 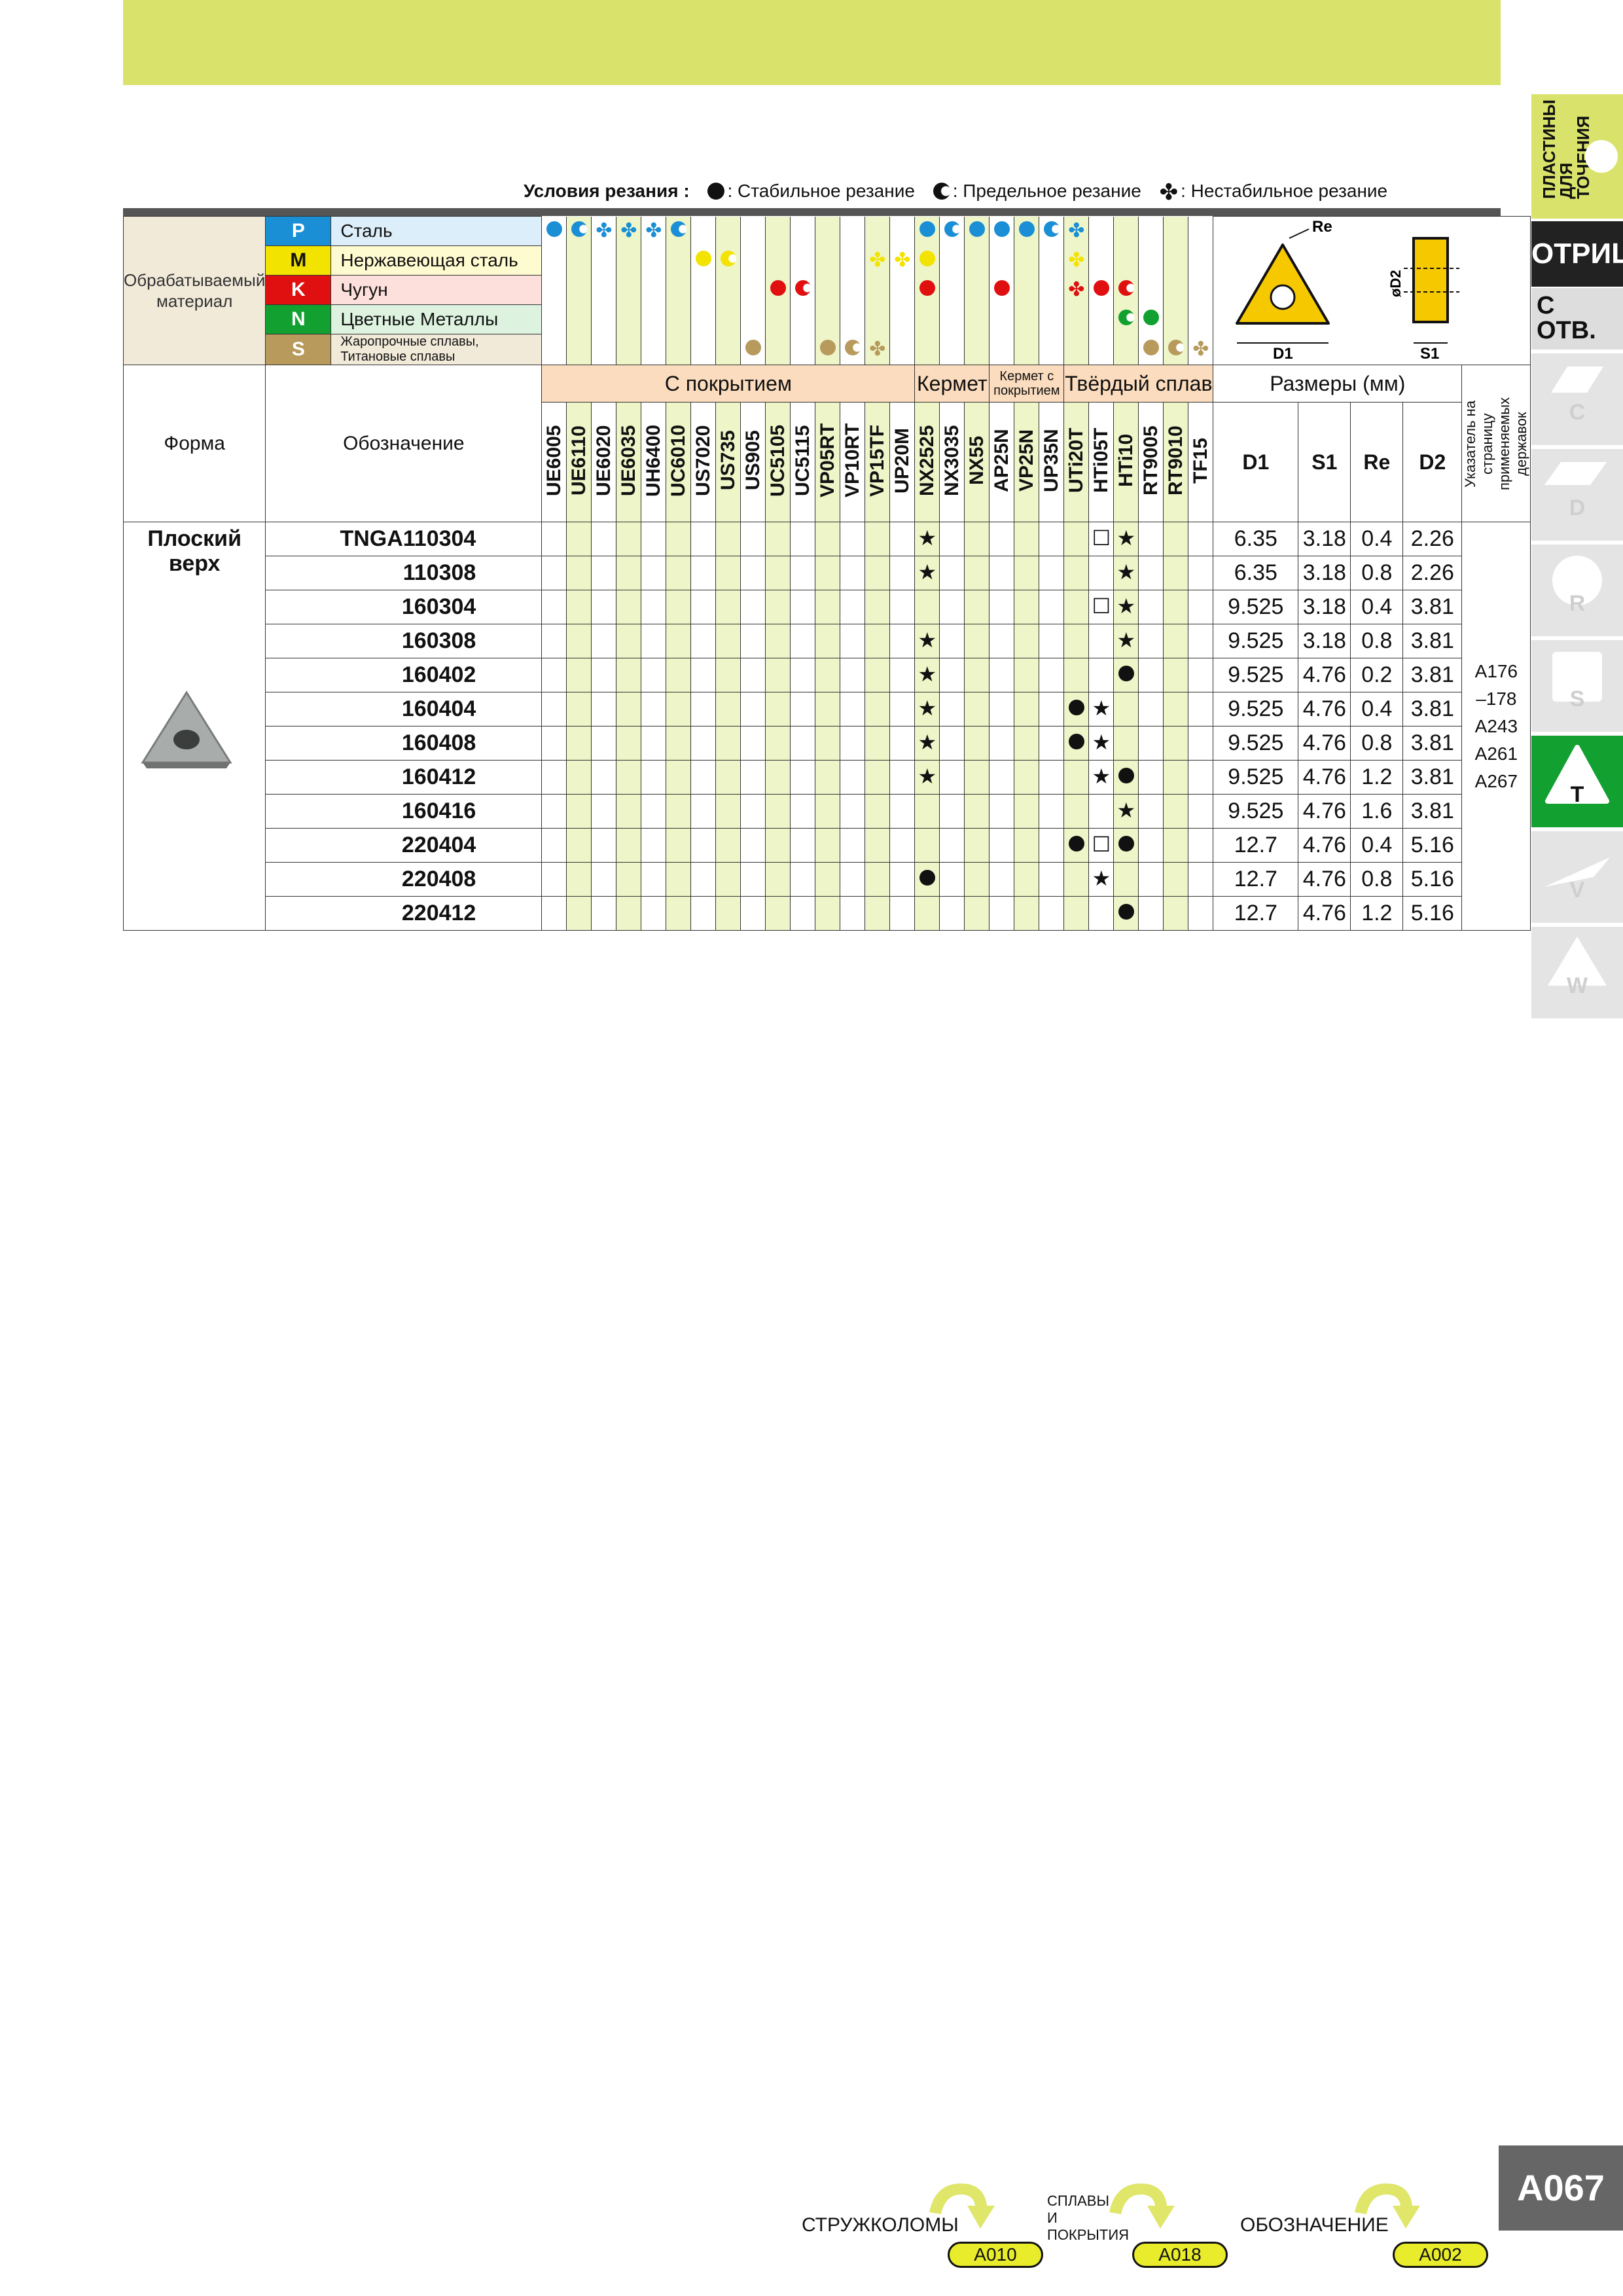 What do you see at coordinates (1577, 590) in the screenshot?
I see `shape-tab-r: R` at bounding box center [1577, 590].